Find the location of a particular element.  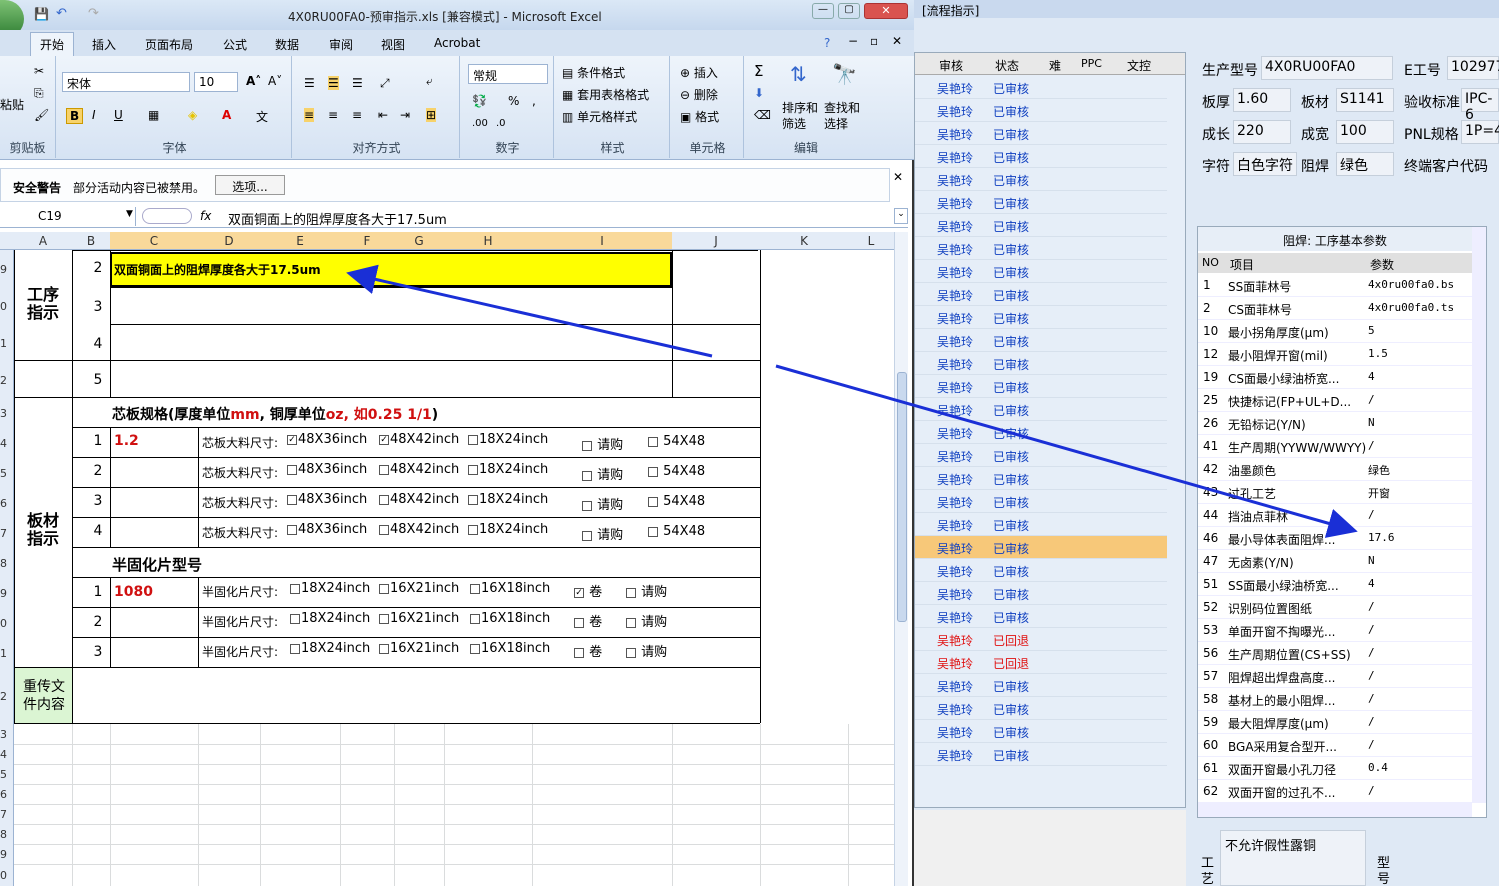

material-field: S1141 is located at coordinates (1365, 100).